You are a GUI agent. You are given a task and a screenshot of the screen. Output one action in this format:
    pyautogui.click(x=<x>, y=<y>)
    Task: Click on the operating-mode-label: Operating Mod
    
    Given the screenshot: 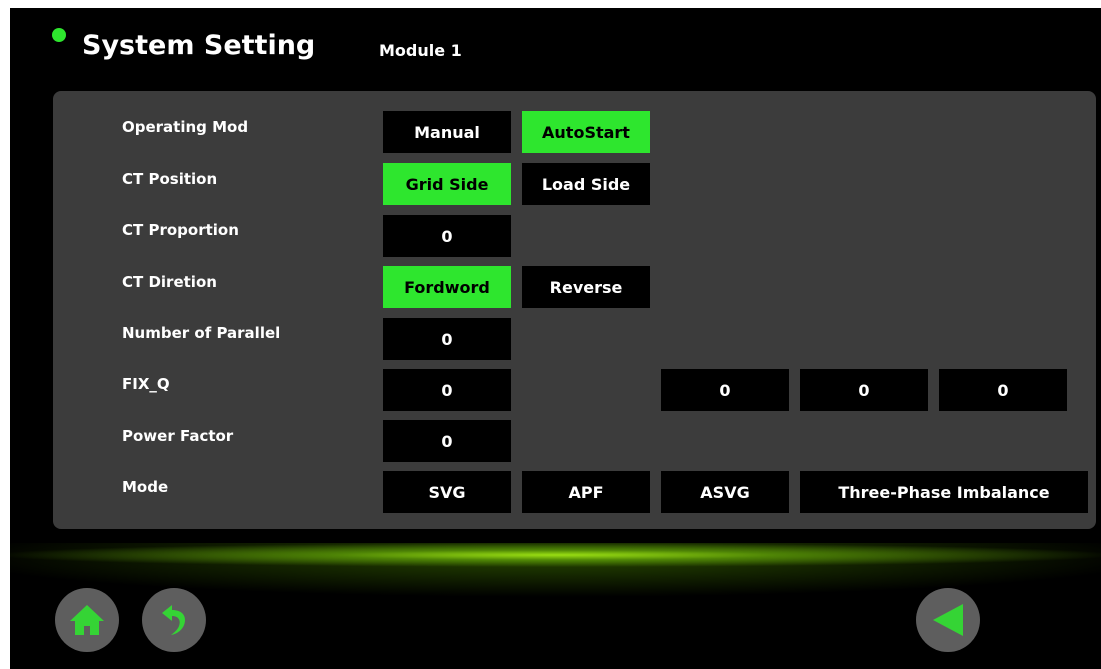 What is the action you would take?
    pyautogui.click(x=185, y=127)
    